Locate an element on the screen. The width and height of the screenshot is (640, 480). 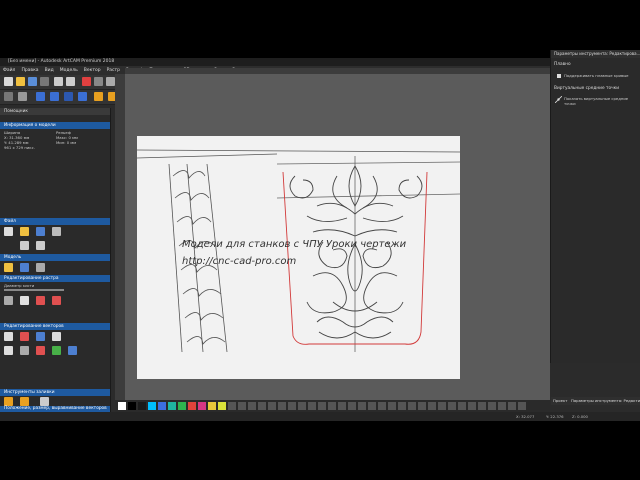
menu-vector: Вектор is located at coordinates (92, 70).